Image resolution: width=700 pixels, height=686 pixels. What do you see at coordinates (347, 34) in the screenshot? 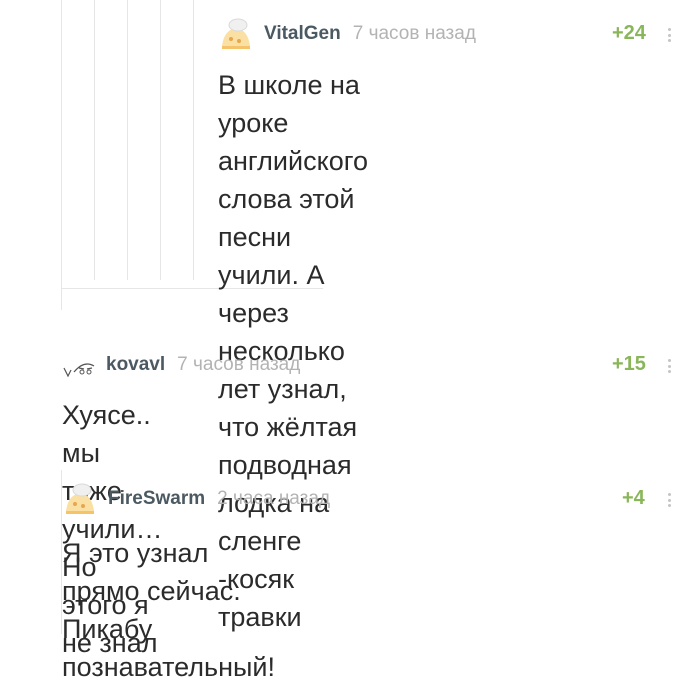
I see `comment-header: VitalGen 7 часов назад` at bounding box center [347, 34].